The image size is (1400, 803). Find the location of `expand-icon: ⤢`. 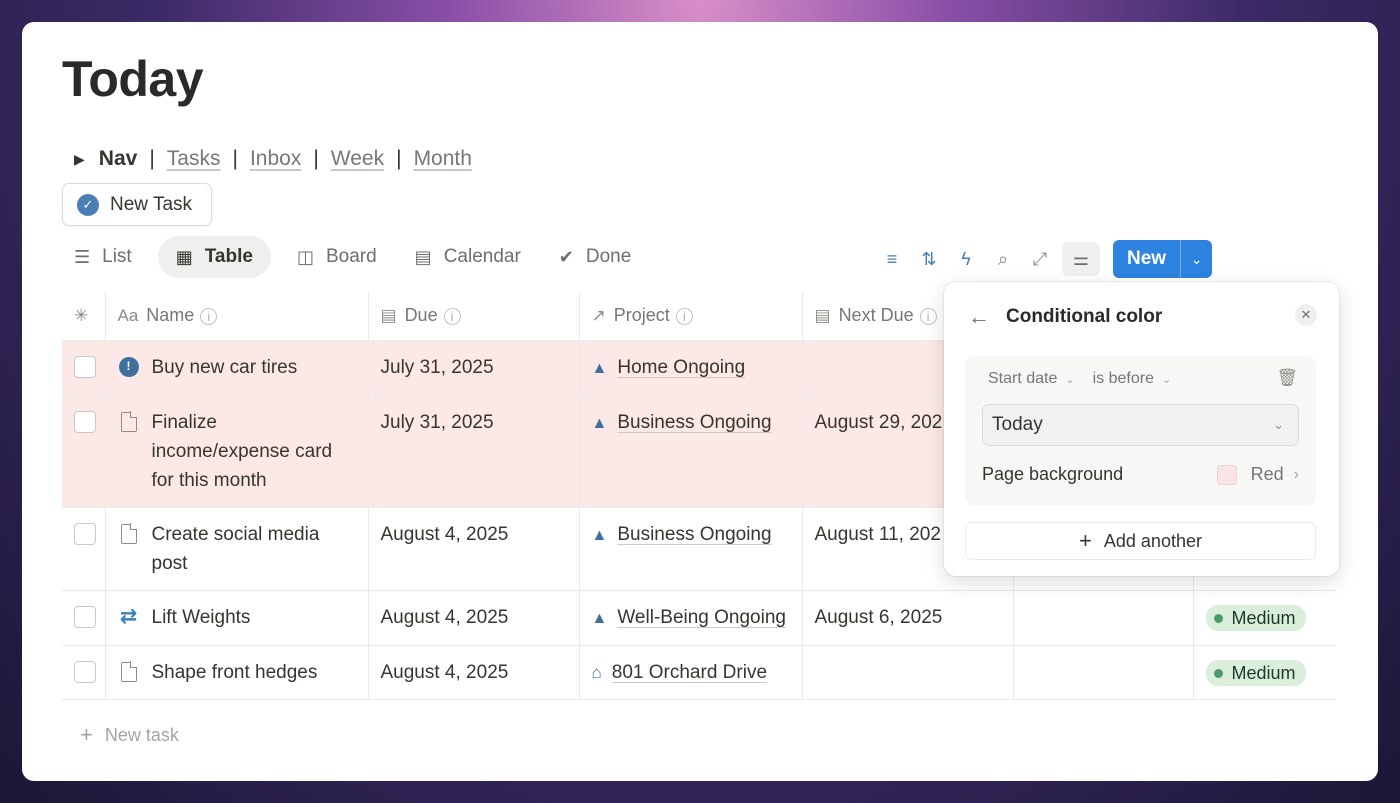

expand-icon: ⤢ is located at coordinates (1040, 259).